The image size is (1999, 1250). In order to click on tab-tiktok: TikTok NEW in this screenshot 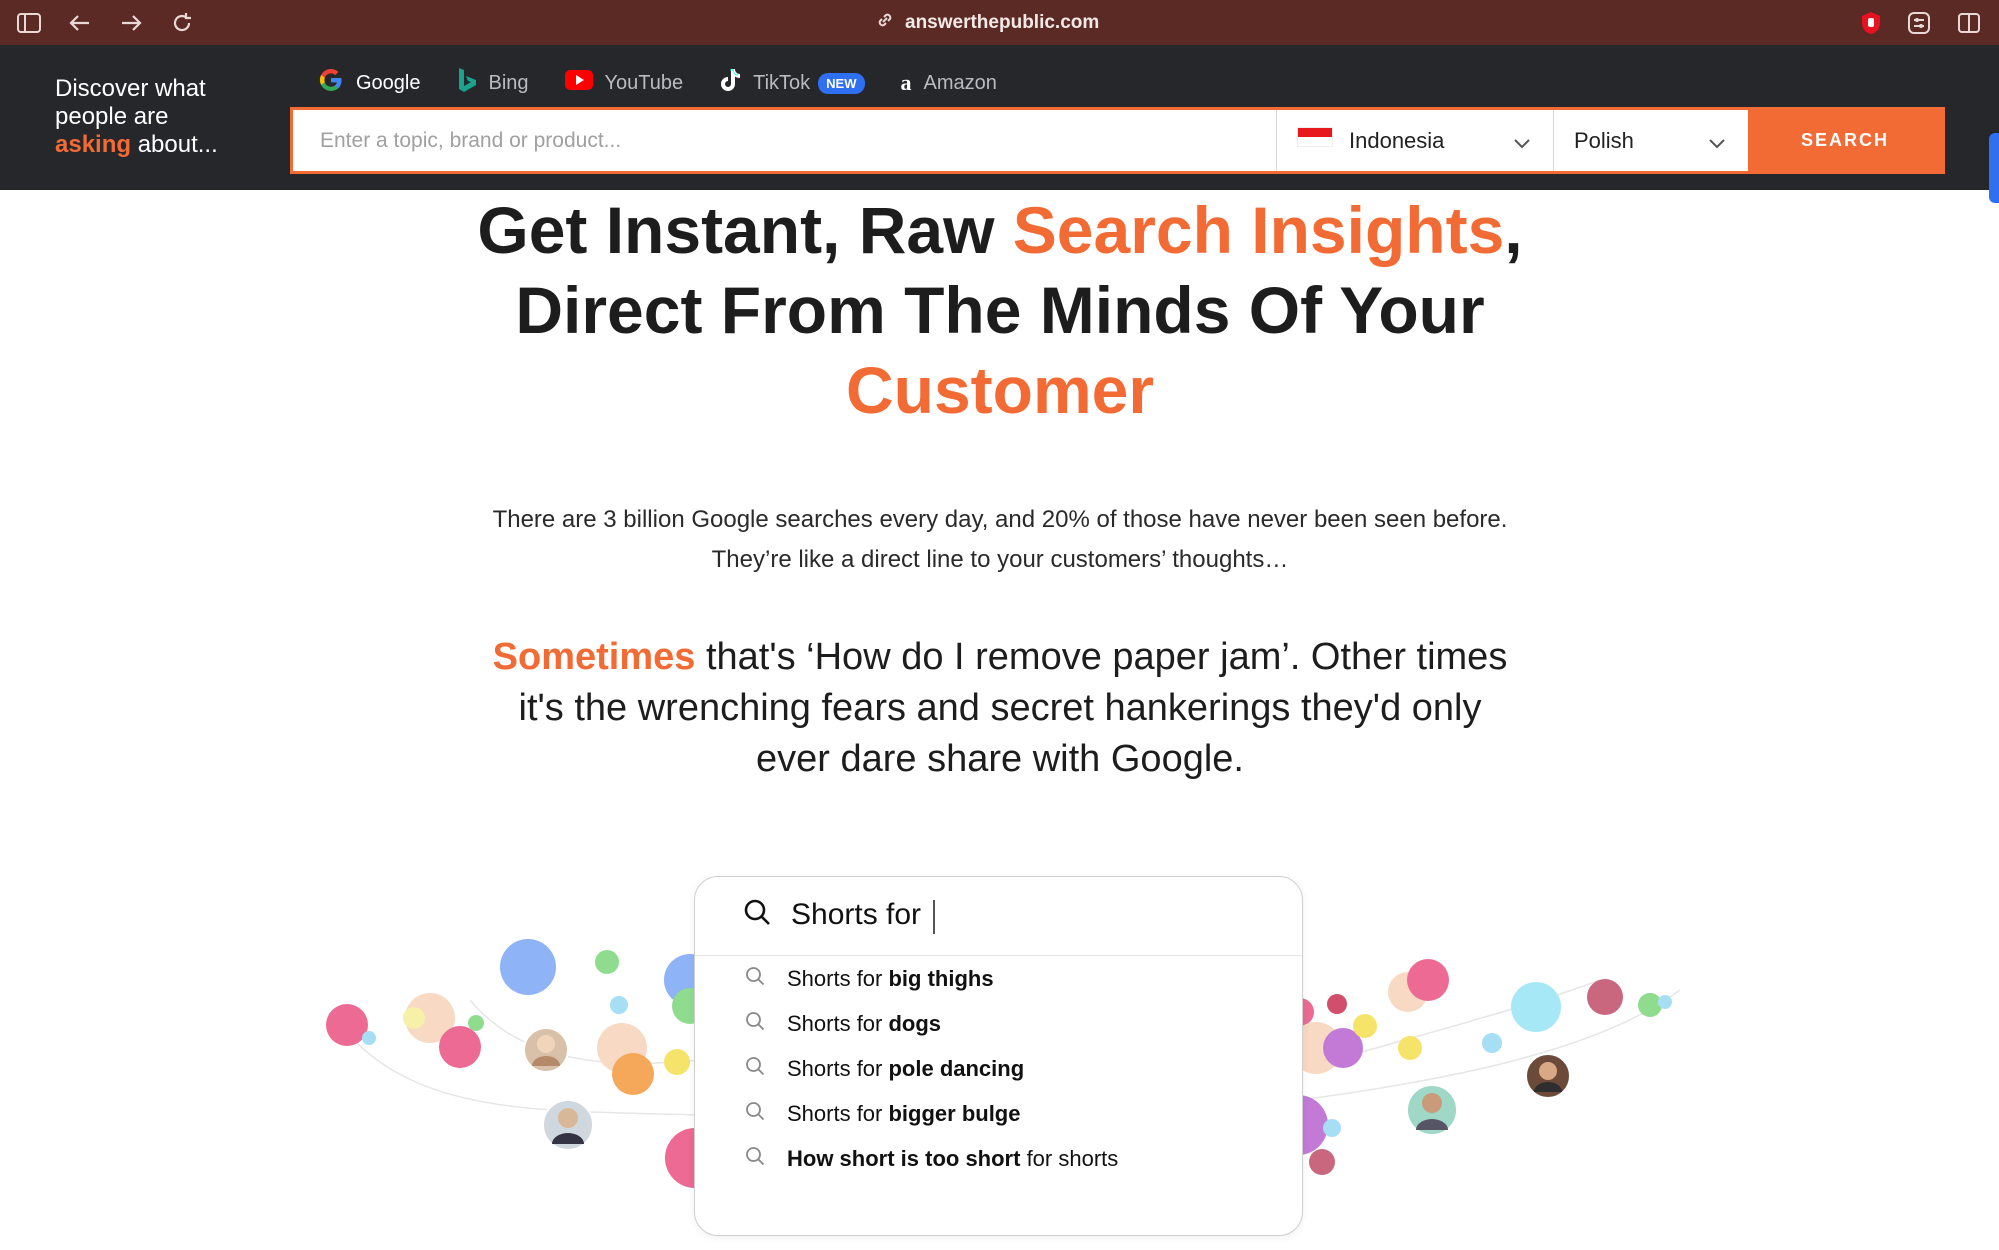, I will do `click(791, 83)`.